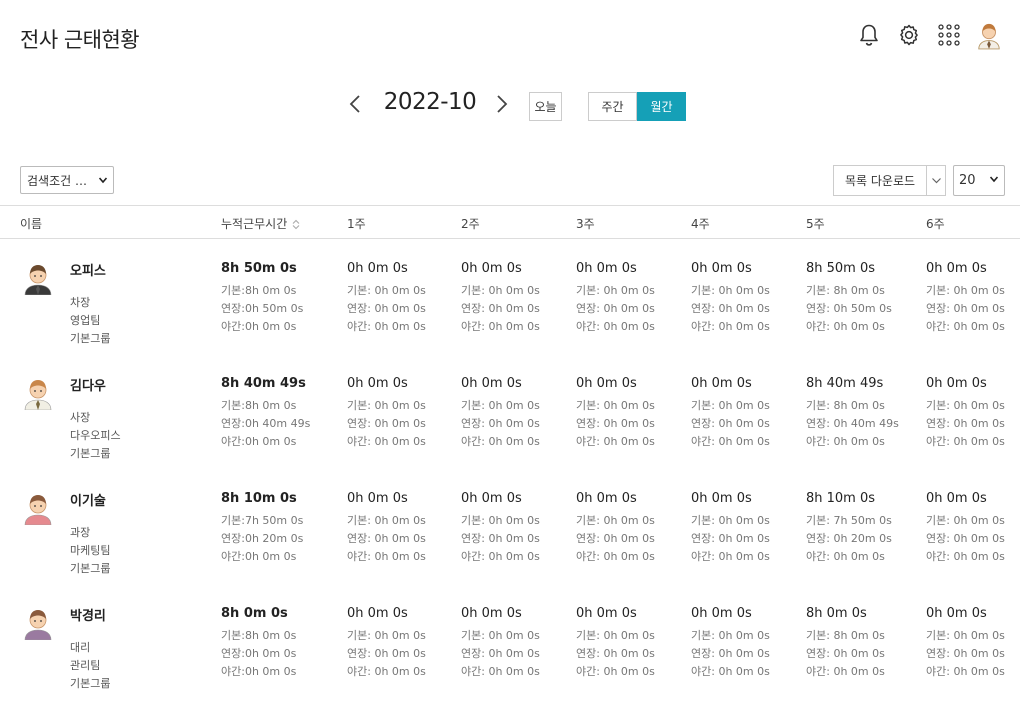  I want to click on view-toggle: 주간 월간, so click(637, 106).